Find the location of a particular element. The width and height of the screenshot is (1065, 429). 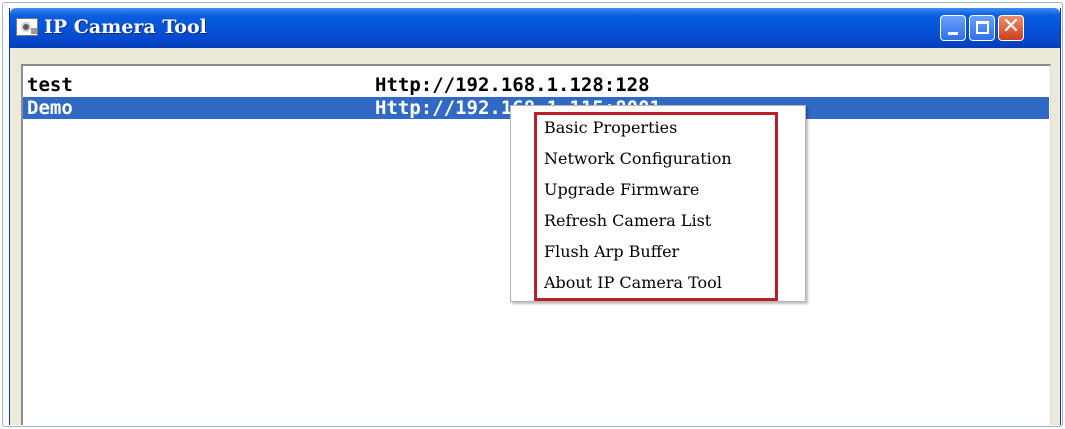

minimize-icon is located at coordinates (953, 33).